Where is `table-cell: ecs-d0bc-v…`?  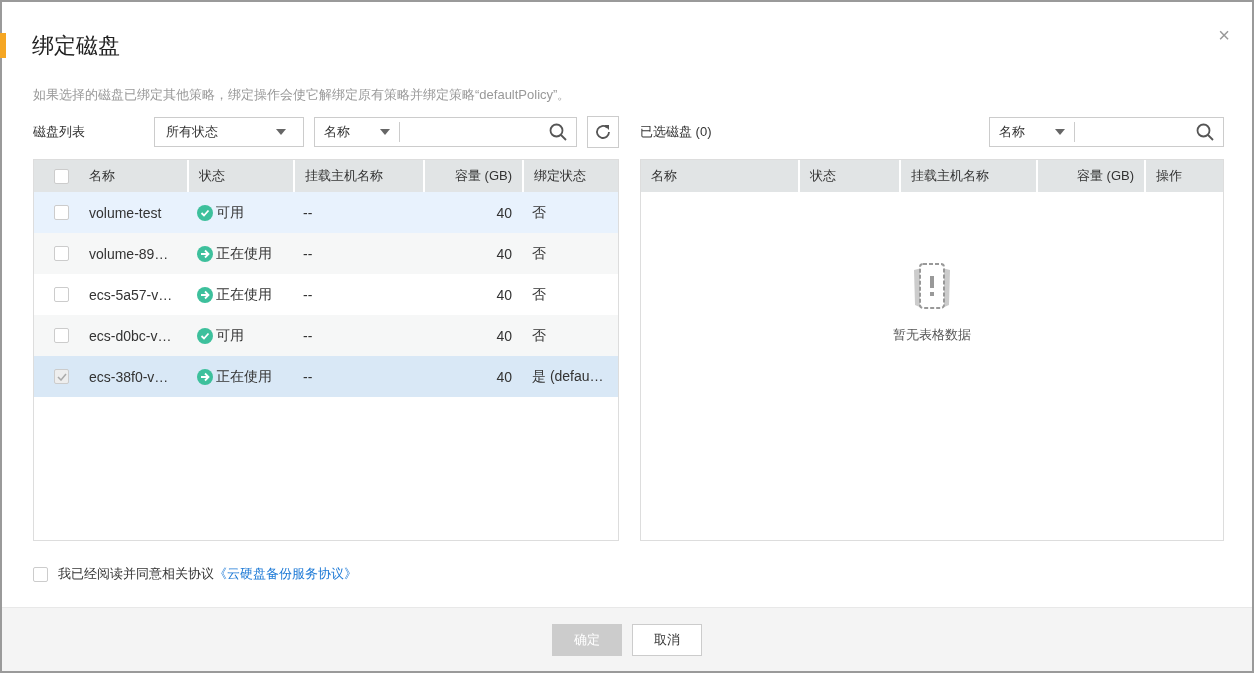 table-cell: ecs-d0bc-v… is located at coordinates (130, 335).